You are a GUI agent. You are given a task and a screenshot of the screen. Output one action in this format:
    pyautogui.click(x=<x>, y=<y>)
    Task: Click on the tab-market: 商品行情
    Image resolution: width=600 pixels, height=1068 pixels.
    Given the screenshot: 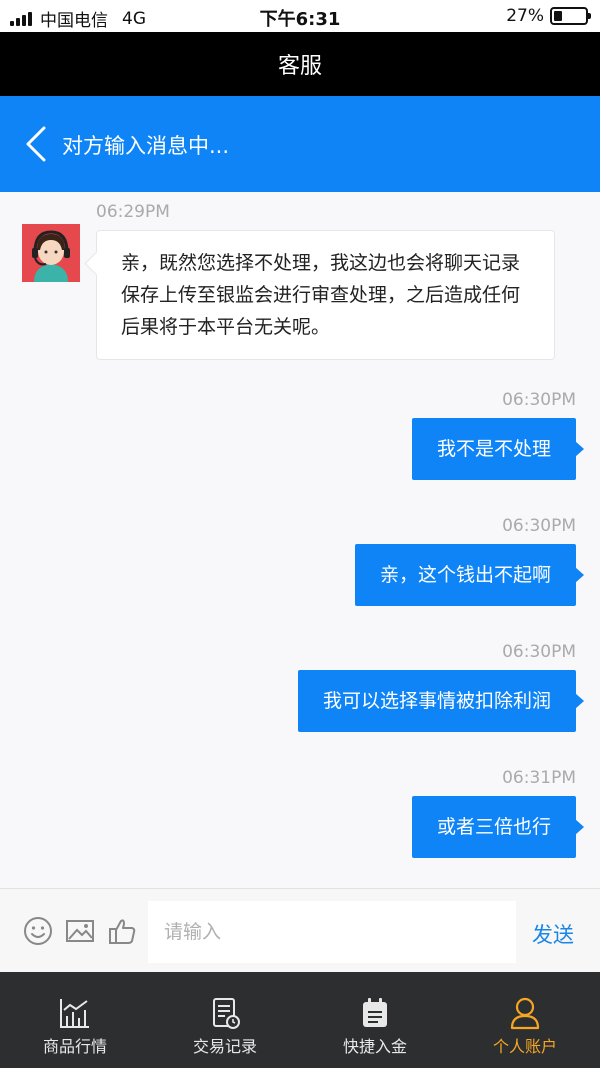 What is the action you would take?
    pyautogui.click(x=75, y=1020)
    